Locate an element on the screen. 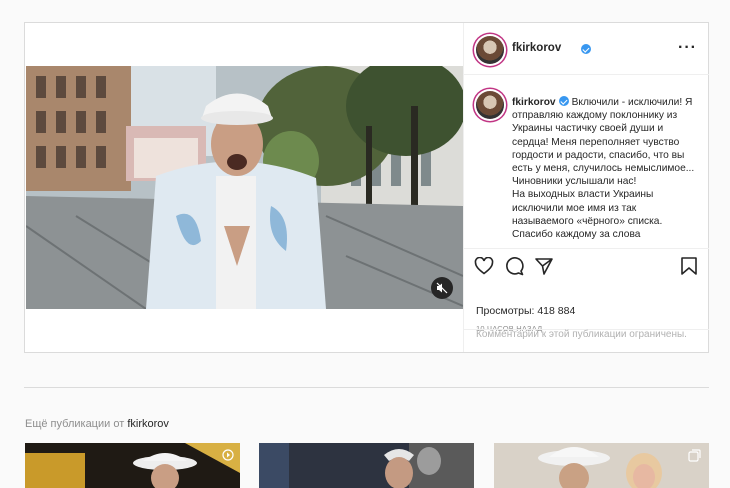  post-header: fkirkorov ··· is located at coordinates (586, 49).